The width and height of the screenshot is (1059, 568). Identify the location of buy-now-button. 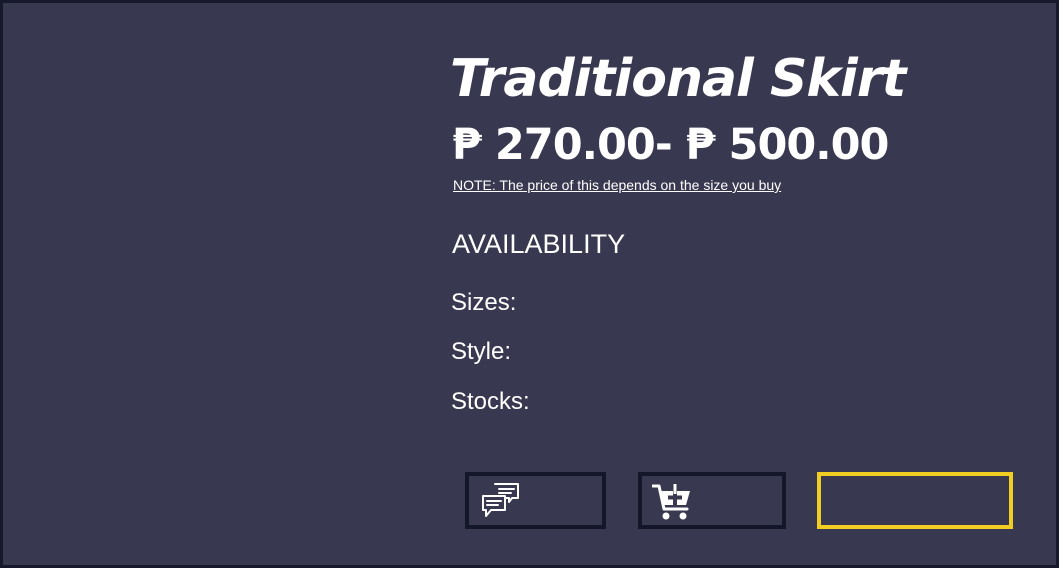
(915, 500).